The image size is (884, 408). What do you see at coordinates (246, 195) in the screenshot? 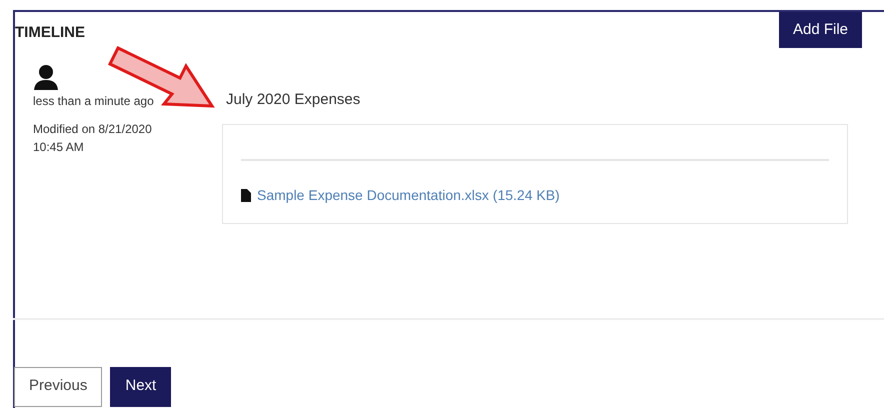
I see `document-icon` at bounding box center [246, 195].